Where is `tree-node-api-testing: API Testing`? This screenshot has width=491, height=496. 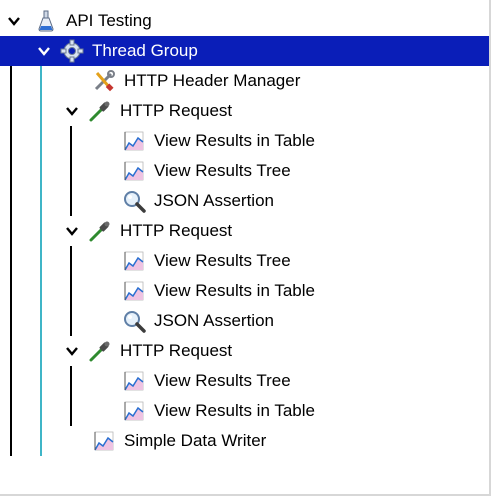 tree-node-api-testing: API Testing is located at coordinates (79, 21).